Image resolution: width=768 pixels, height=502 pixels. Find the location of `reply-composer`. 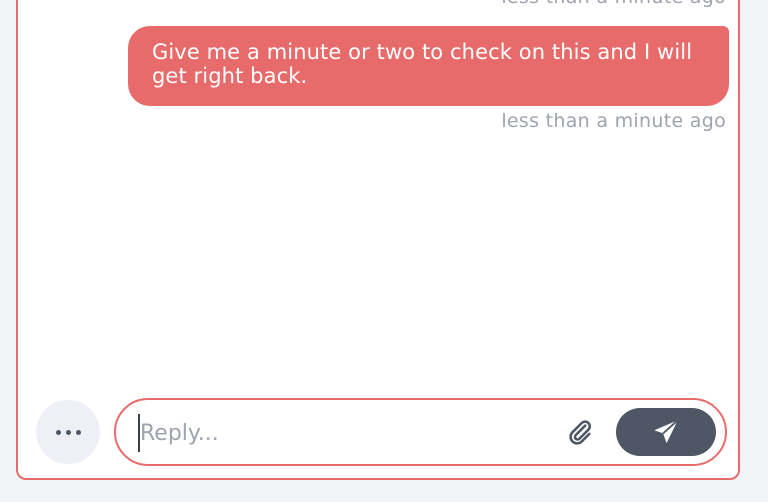

reply-composer is located at coordinates (420, 432).